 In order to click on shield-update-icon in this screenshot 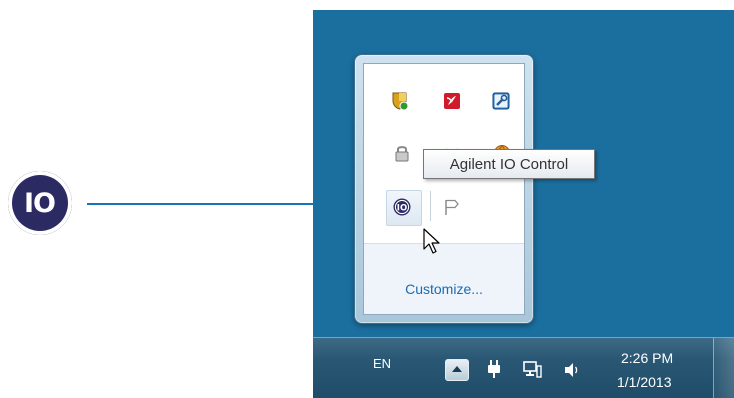, I will do `click(400, 101)`.